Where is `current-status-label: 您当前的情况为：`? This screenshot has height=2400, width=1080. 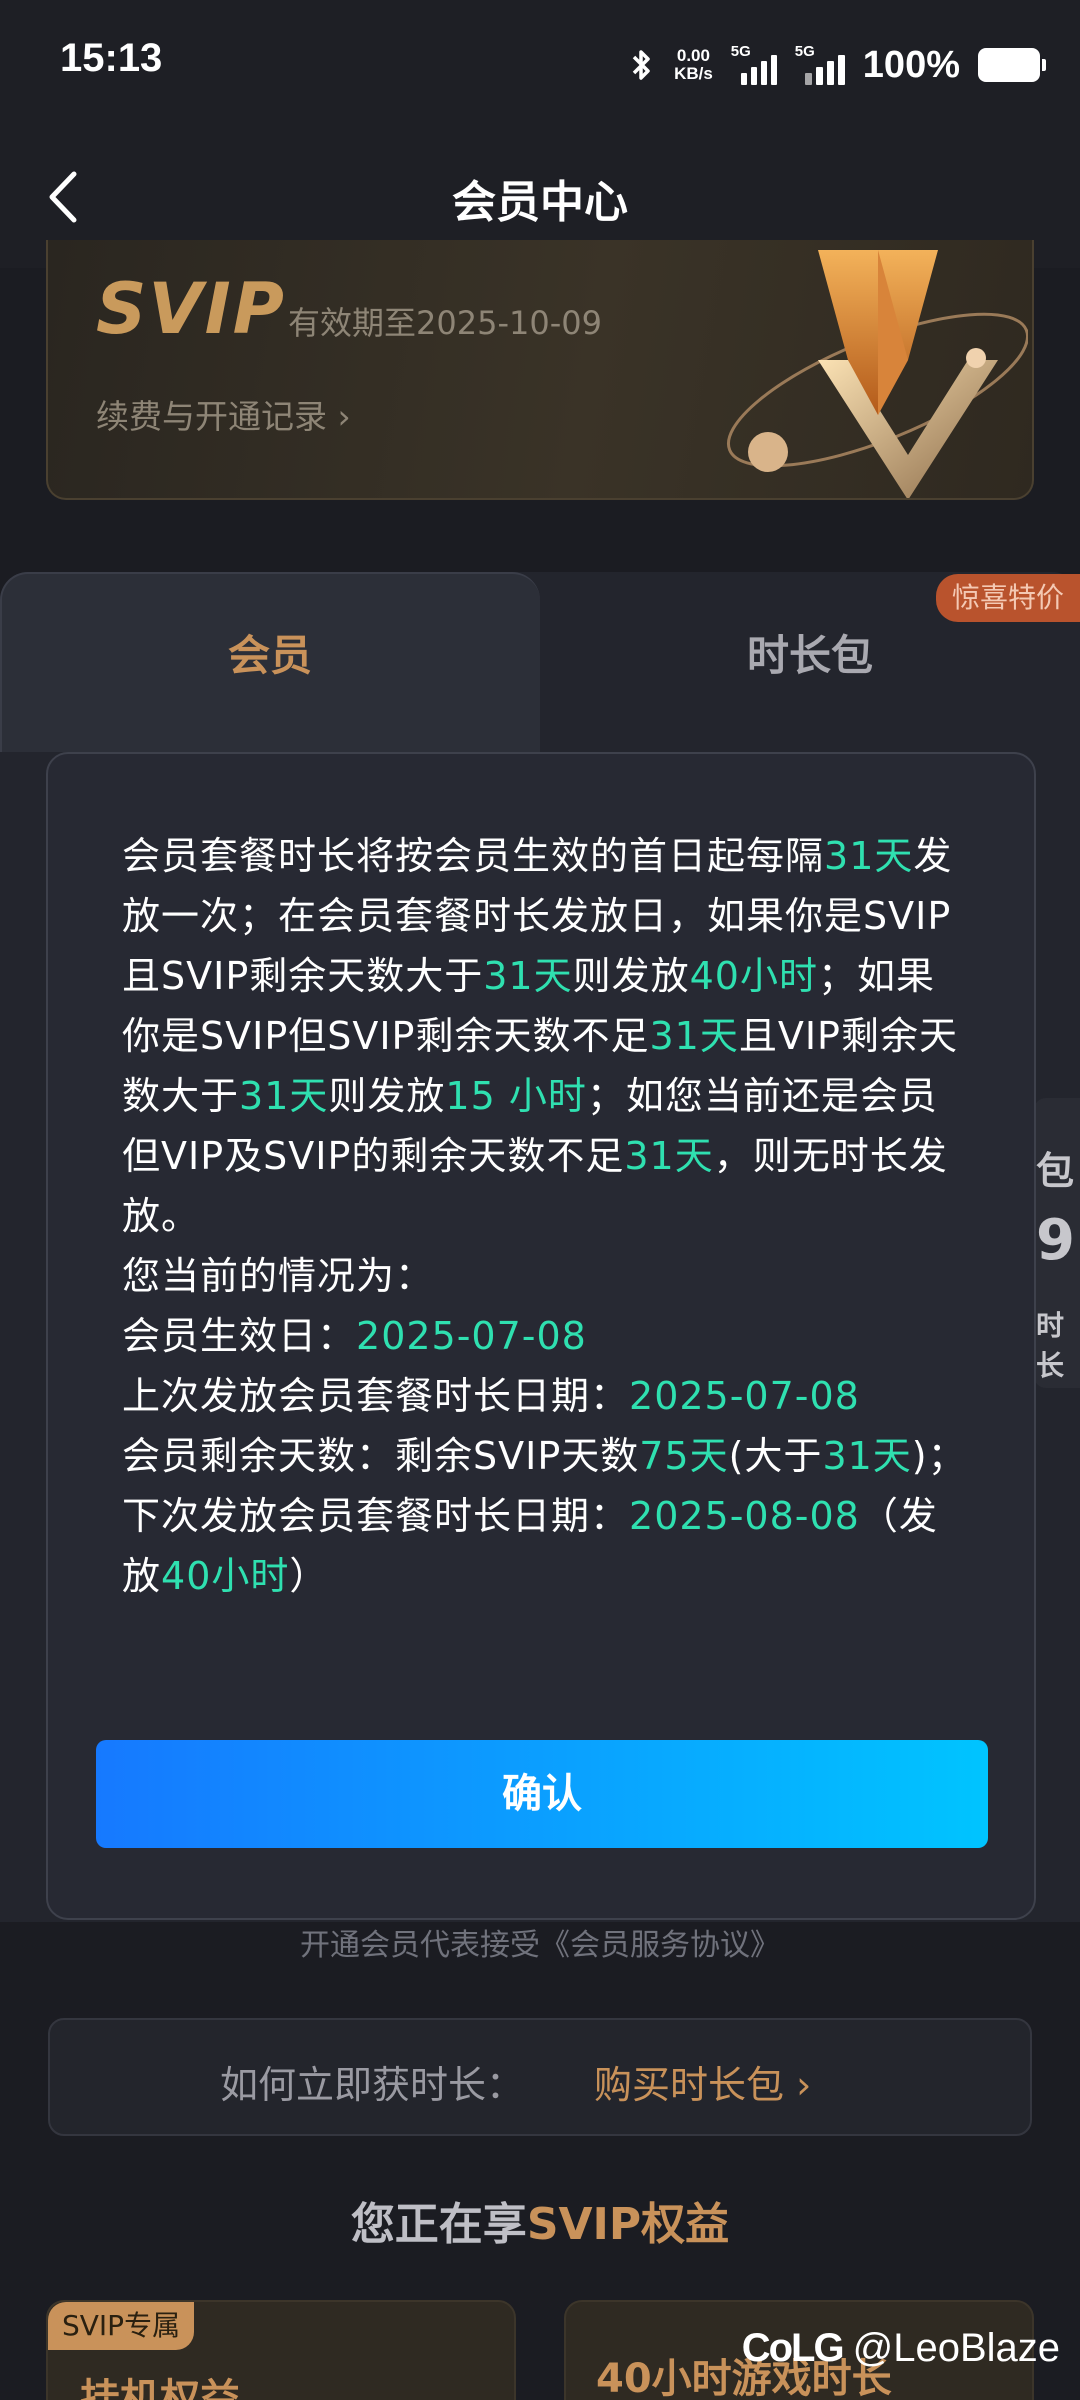
current-status-label: 您当前的情况为： is located at coordinates (278, 1276).